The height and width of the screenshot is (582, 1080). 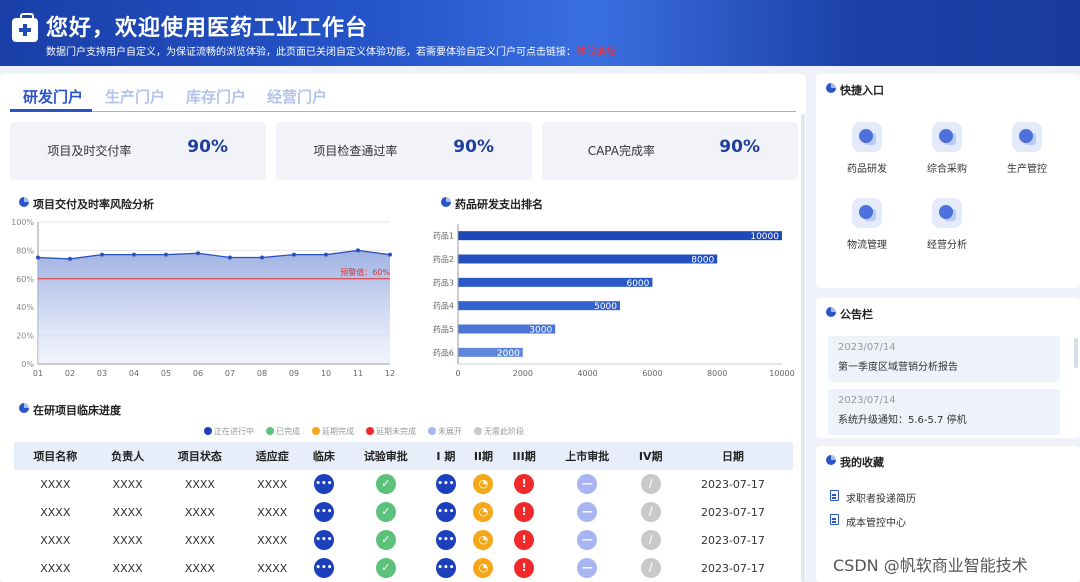 I want to click on y-tick-label: 80%, so click(x=25, y=250).